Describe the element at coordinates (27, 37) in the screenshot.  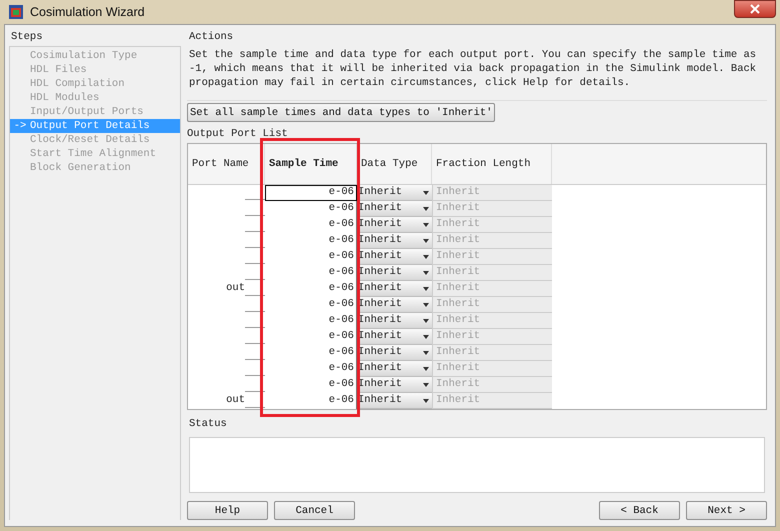
I see `steps-label: Steps` at that location.